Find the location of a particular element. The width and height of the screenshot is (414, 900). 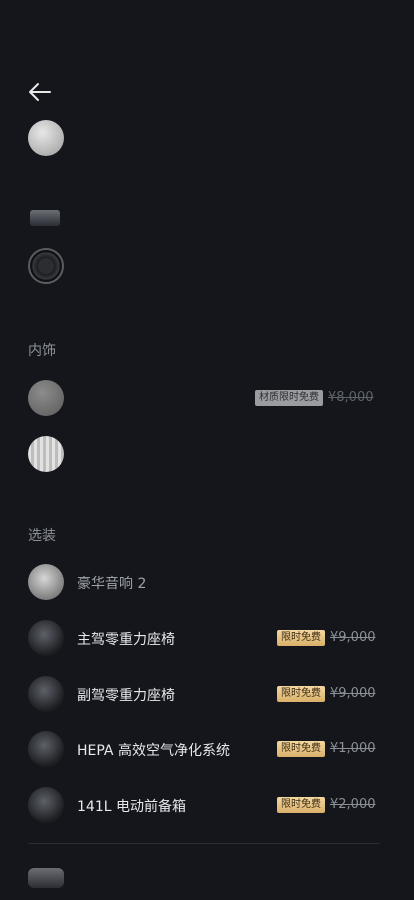

section-title-options: 选装 is located at coordinates (42, 536).